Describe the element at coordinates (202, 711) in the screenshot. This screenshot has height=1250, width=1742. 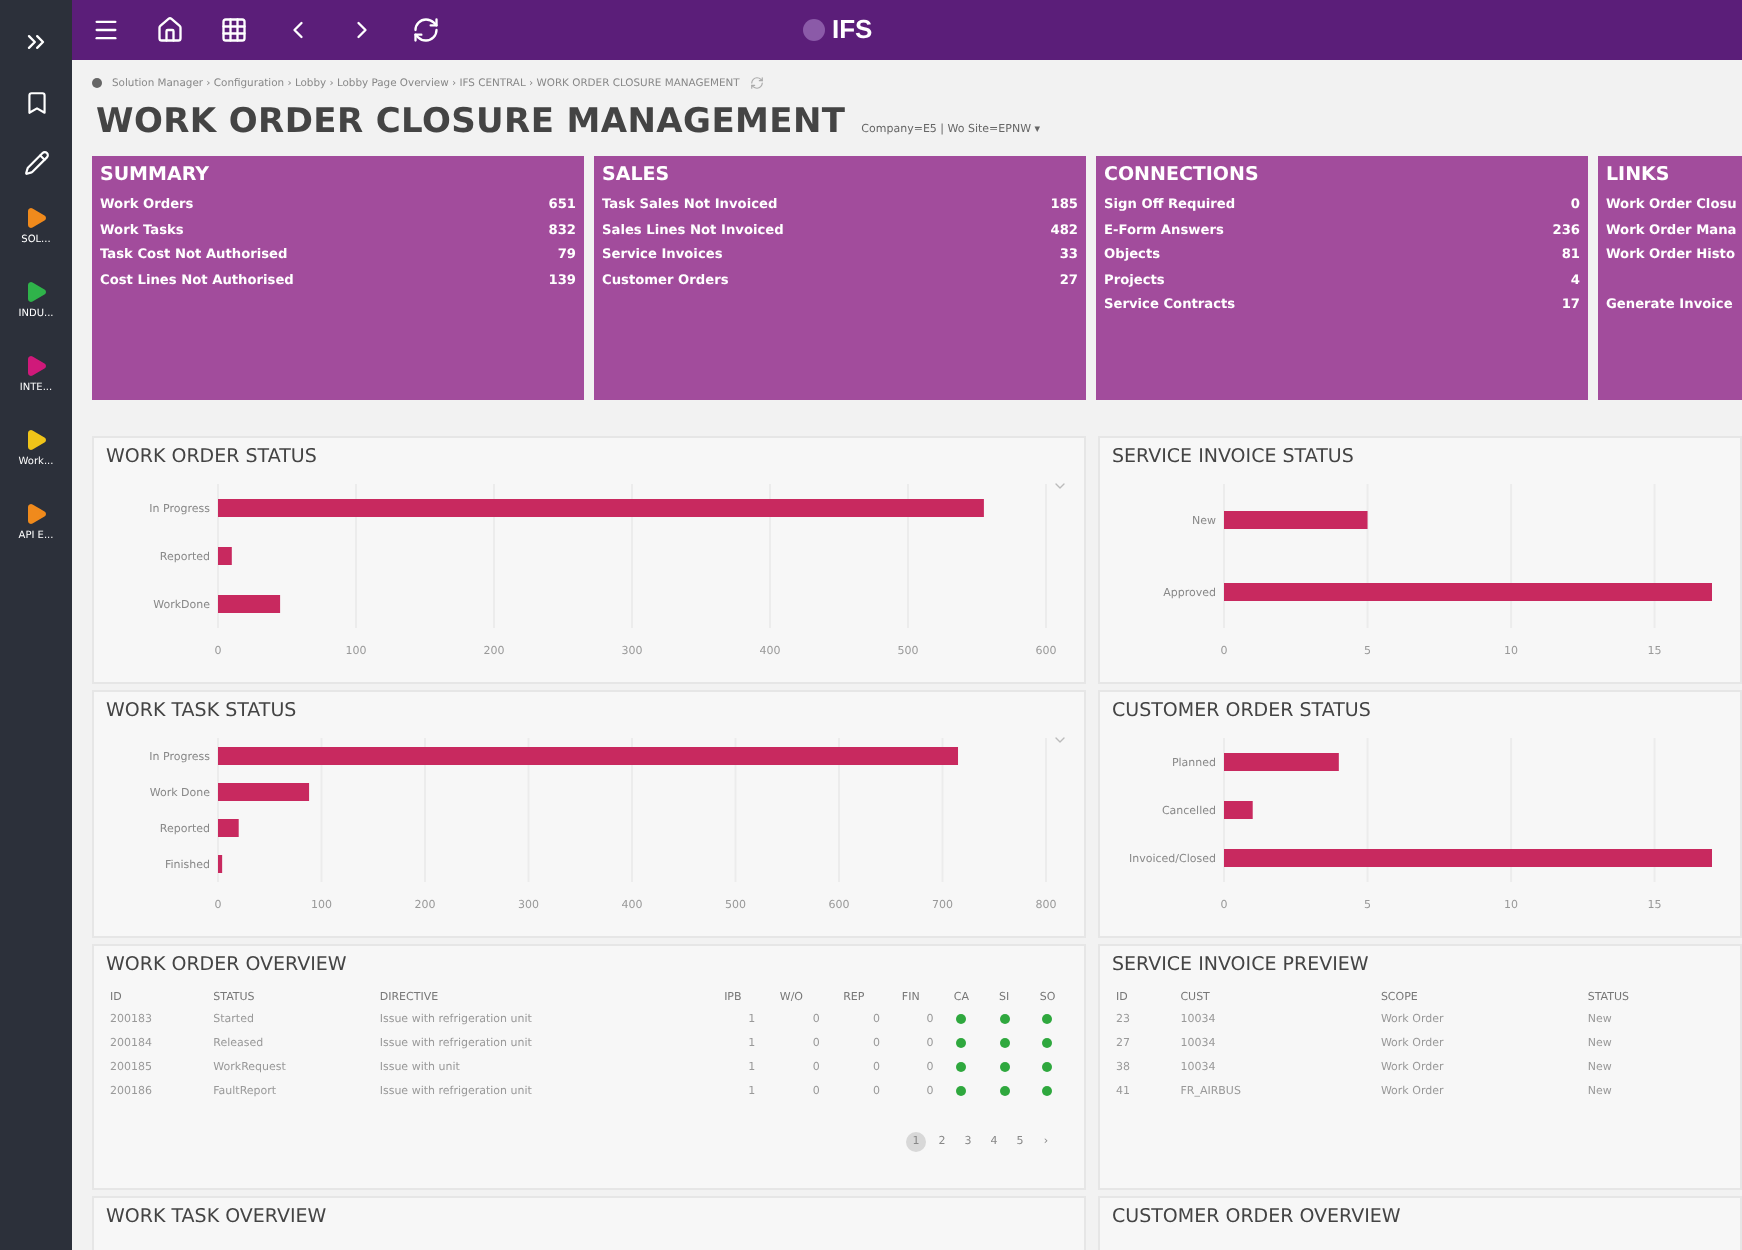
I see `panel-title: WORK TASK STATUS` at that location.